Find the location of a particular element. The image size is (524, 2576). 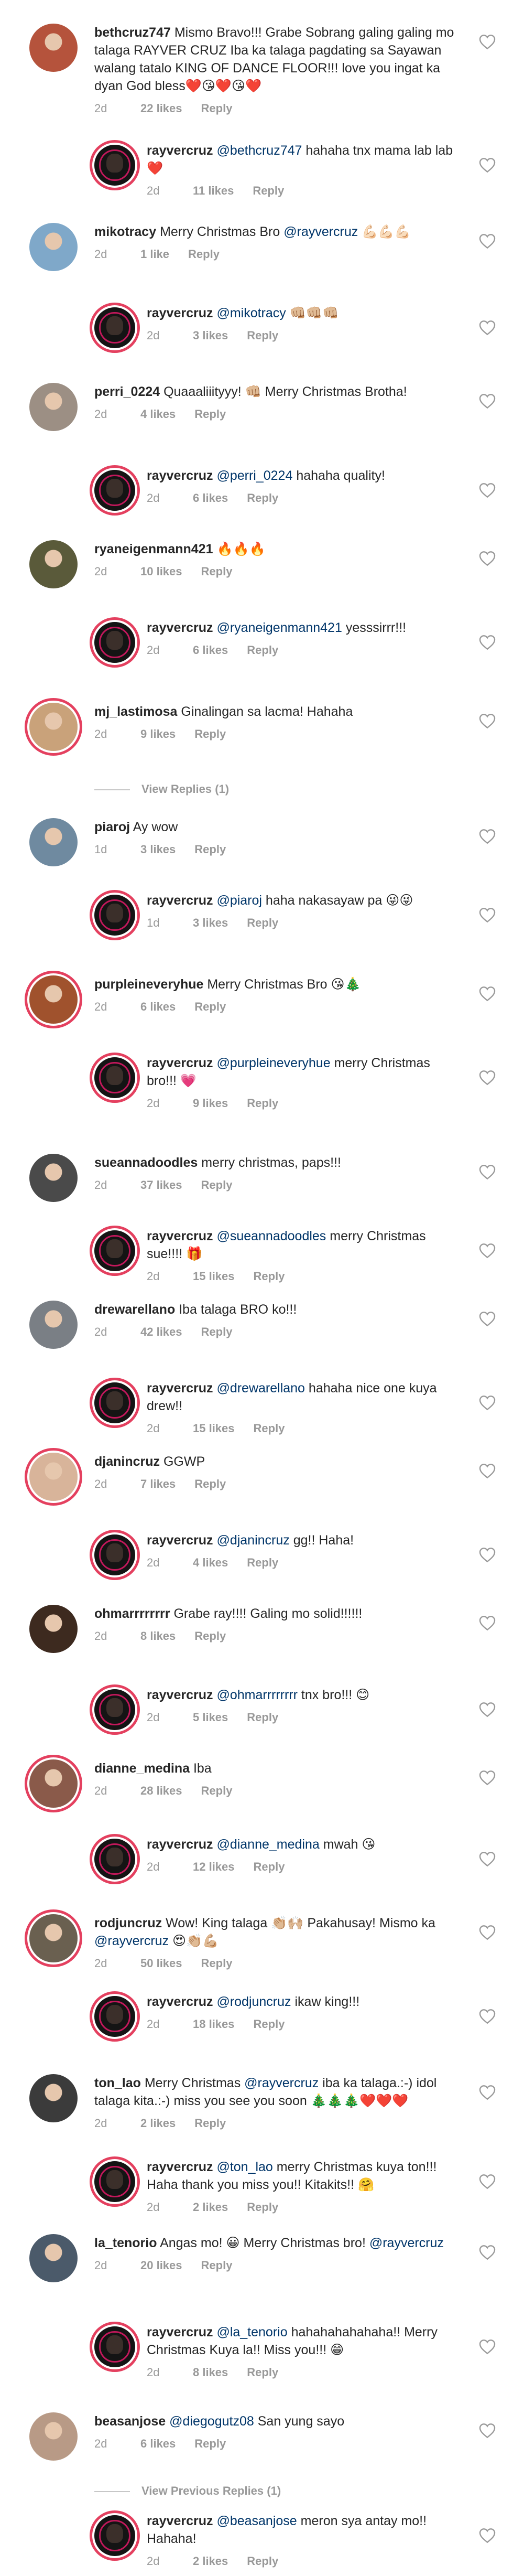

username: mikotracy is located at coordinates (125, 231).